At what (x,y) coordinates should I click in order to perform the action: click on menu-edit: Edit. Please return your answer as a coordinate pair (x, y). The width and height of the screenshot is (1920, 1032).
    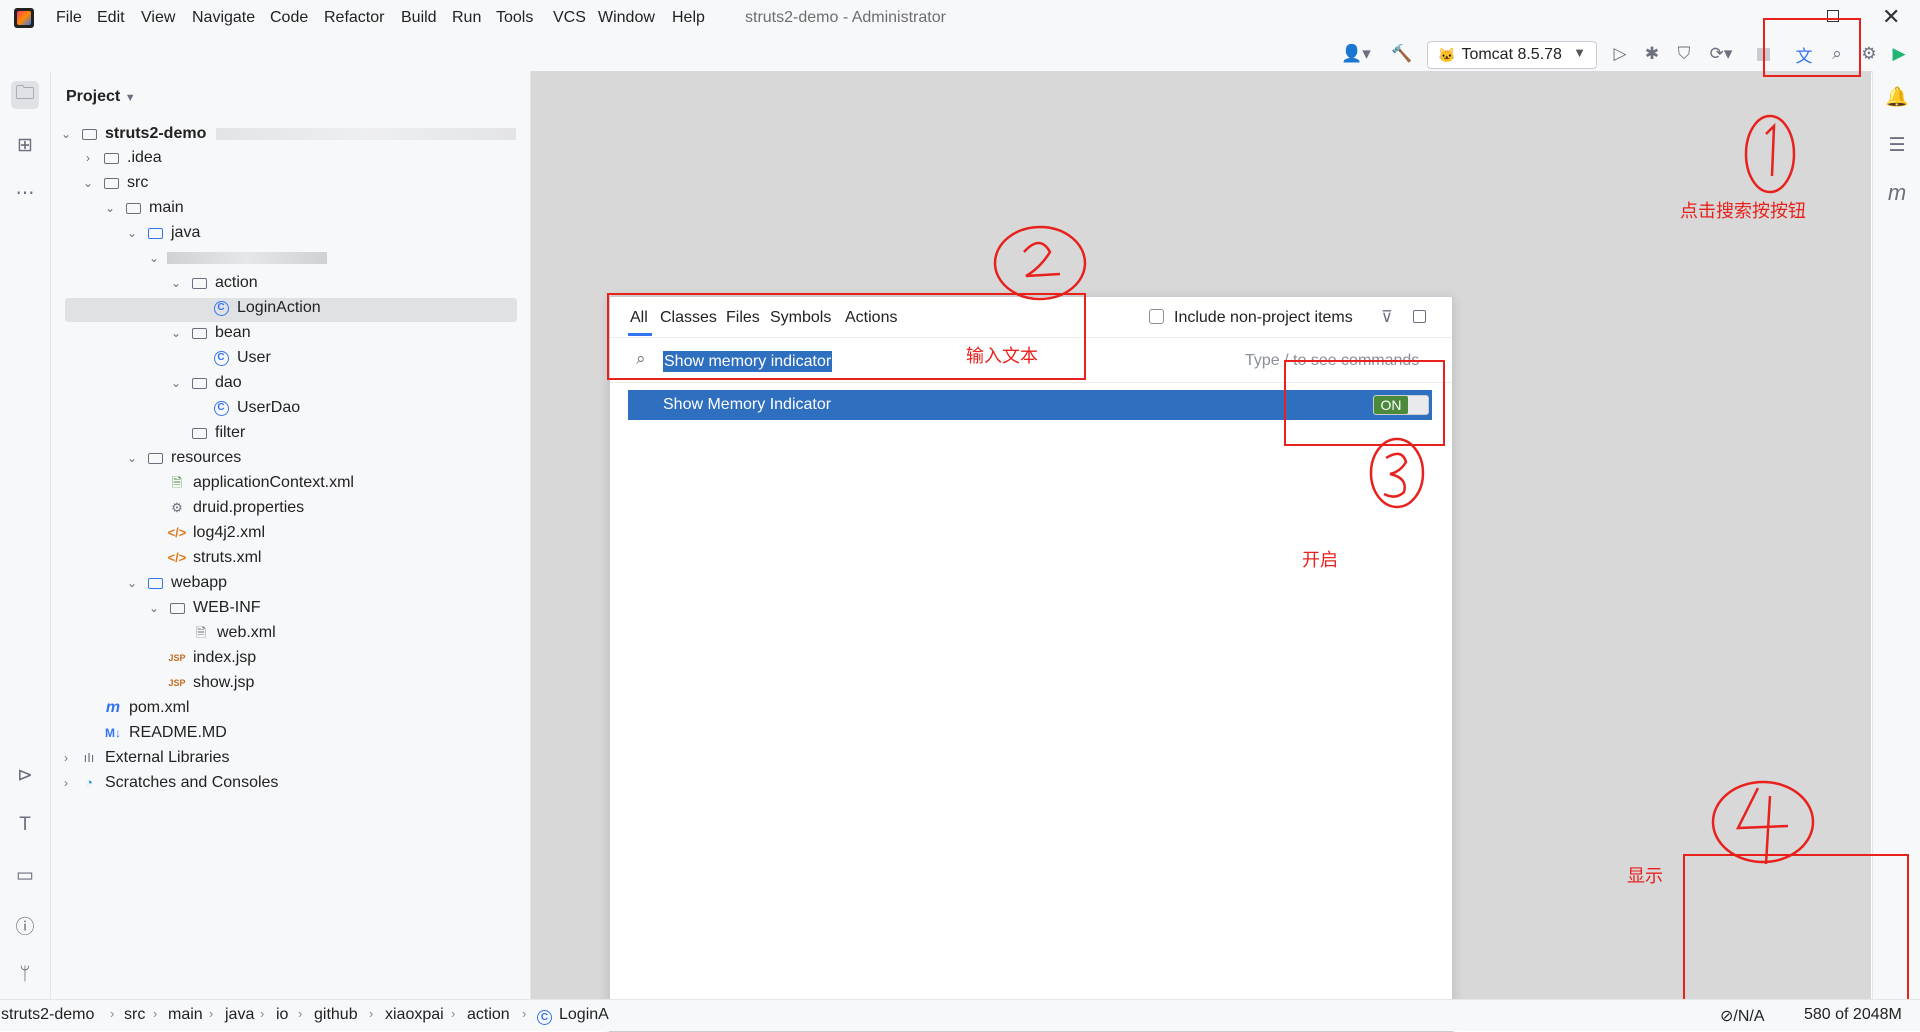
    Looking at the image, I should click on (111, 18).